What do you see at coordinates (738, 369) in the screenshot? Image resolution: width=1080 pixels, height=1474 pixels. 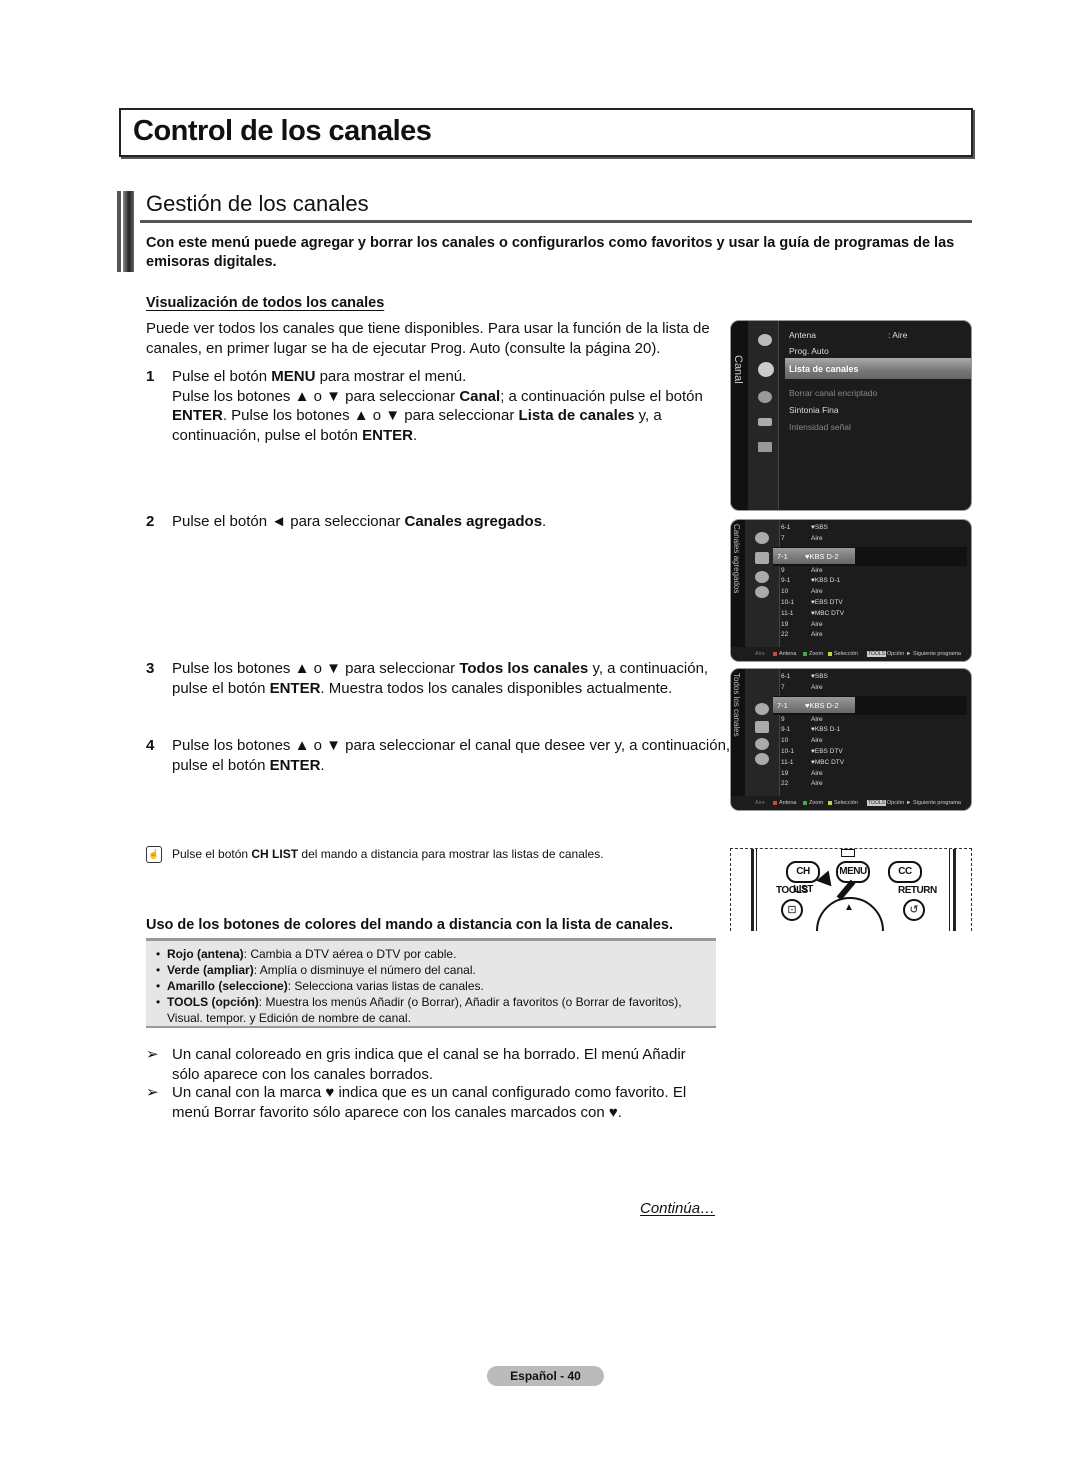 I see `menu-category-label: Canal` at bounding box center [738, 369].